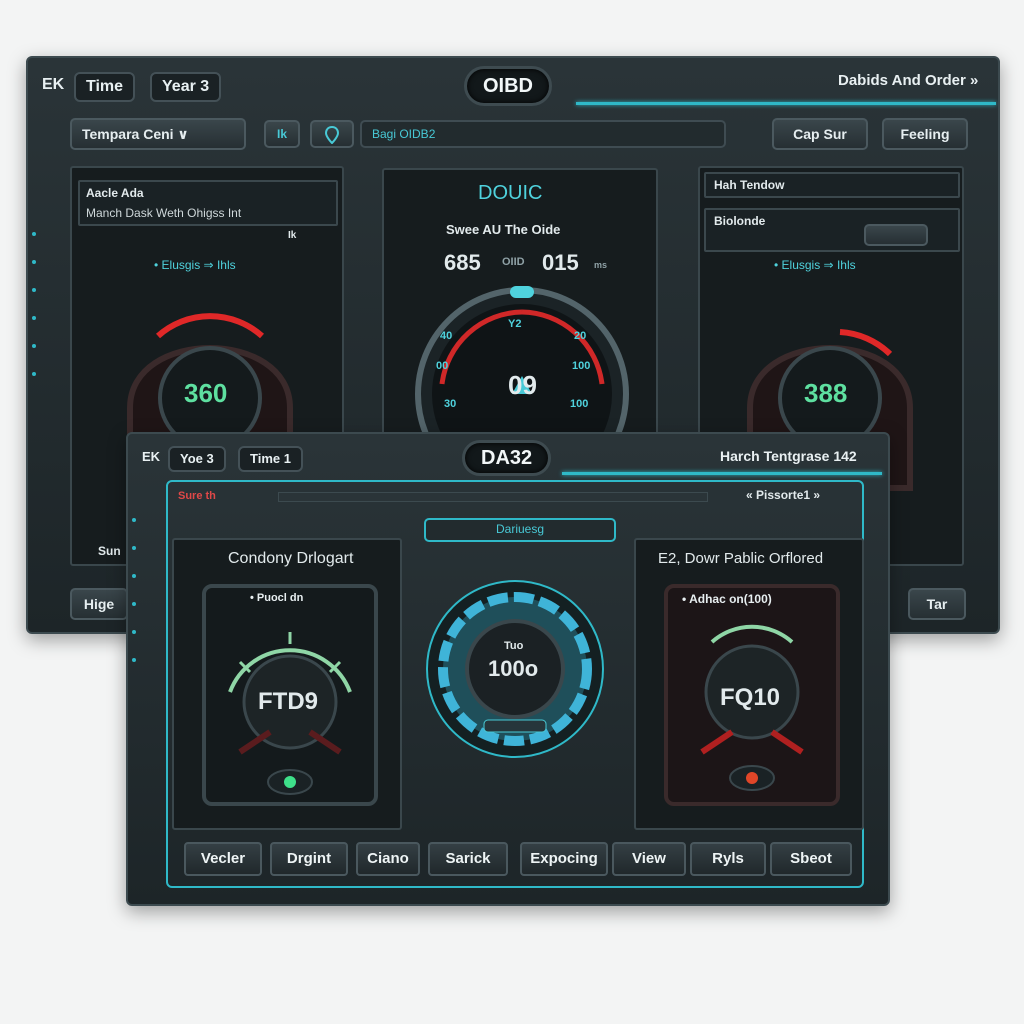 This screenshot has width=1024, height=1024. What do you see at coordinates (109, 551) in the screenshot?
I see `back-bottom-left-label: Sun` at bounding box center [109, 551].